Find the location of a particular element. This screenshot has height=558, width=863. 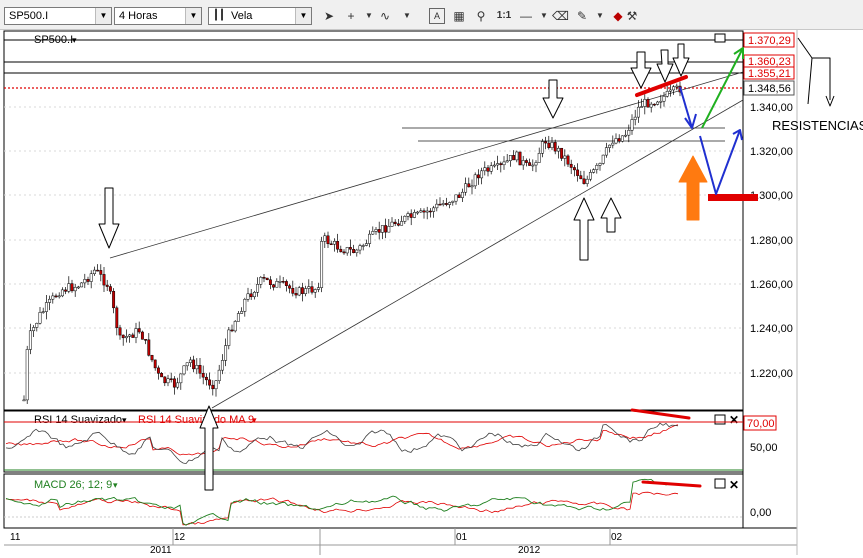

macd-panel-title: MACD 26; 12; 9 is located at coordinates (73, 485).